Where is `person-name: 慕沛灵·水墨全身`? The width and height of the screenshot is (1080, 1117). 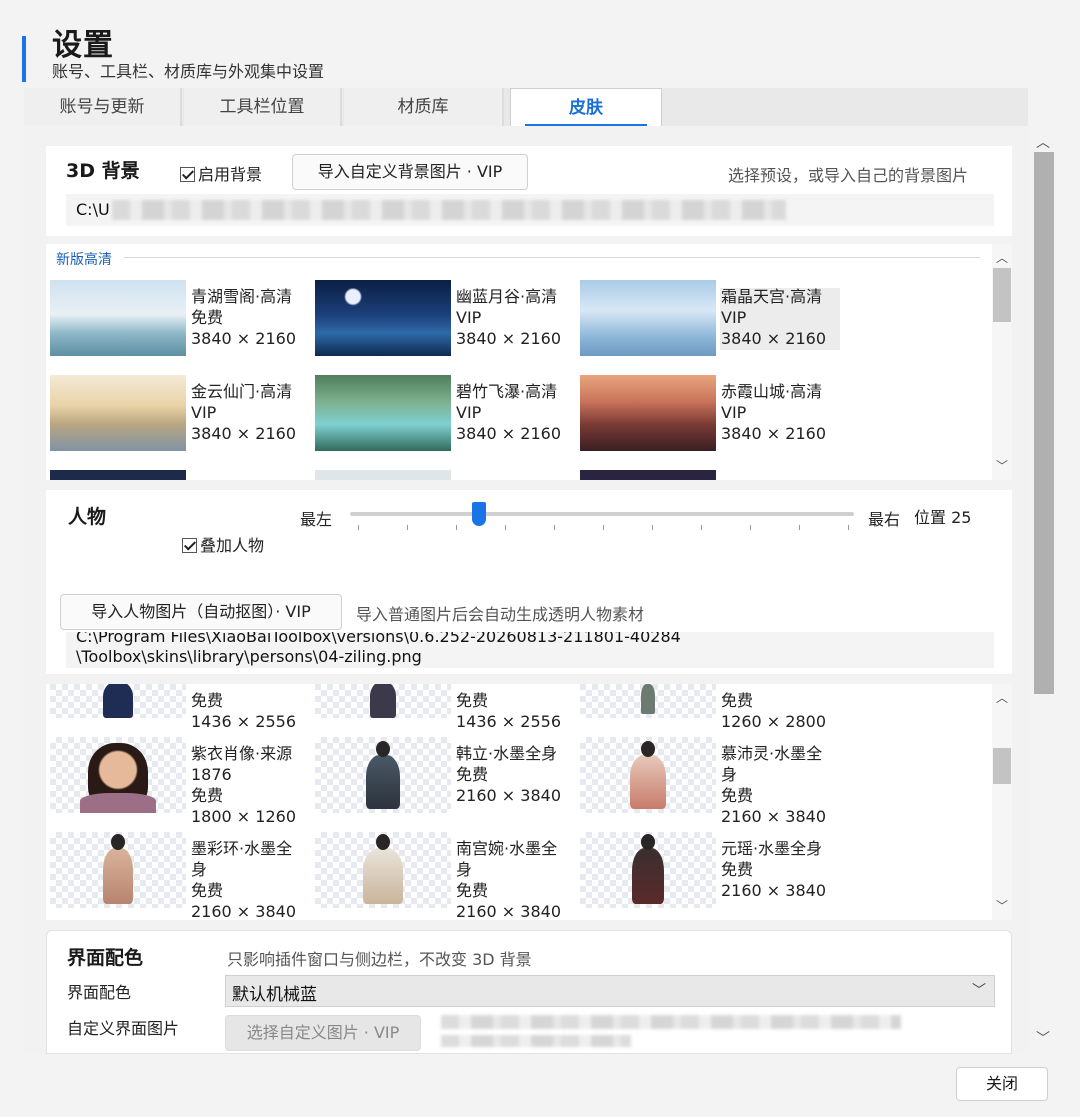
person-name: 慕沛灵·水墨全身 is located at coordinates (772, 764).